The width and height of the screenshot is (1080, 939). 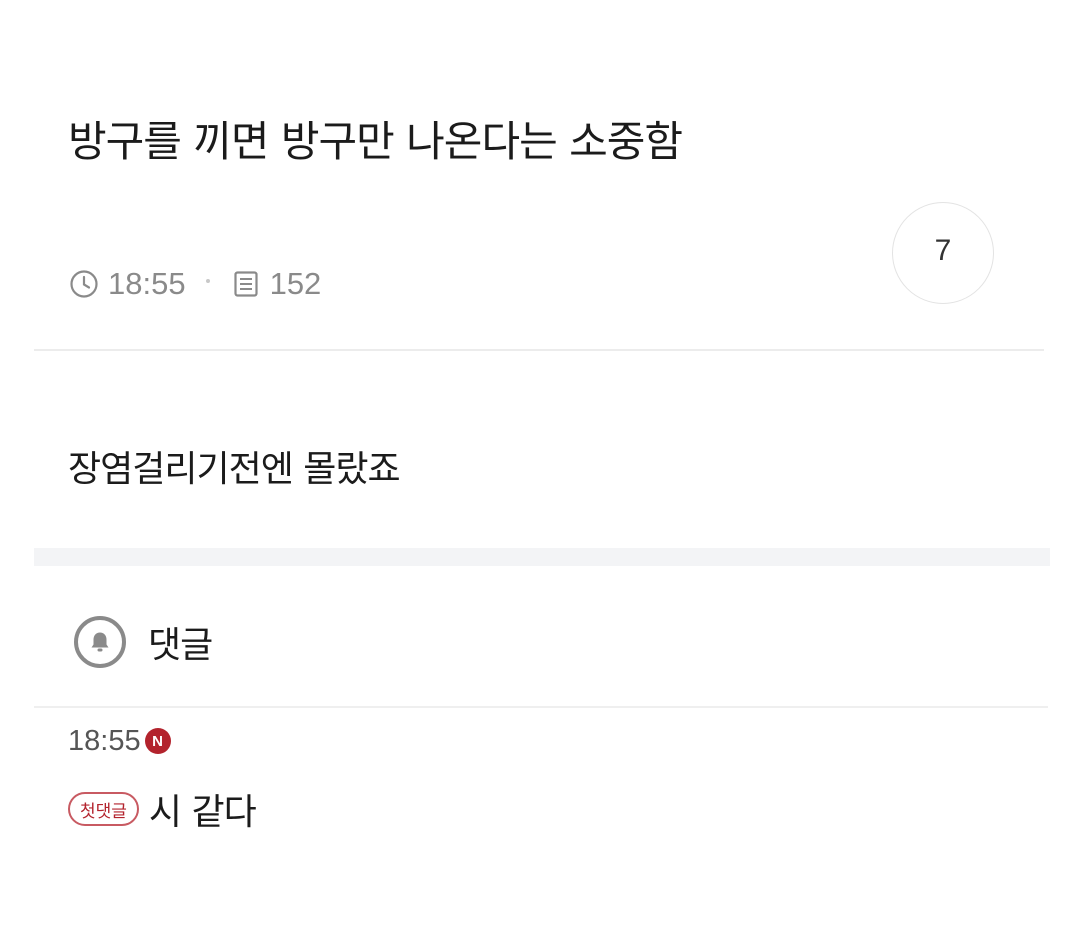 I want to click on comment-meta: 18:55 N, so click(x=119, y=741).